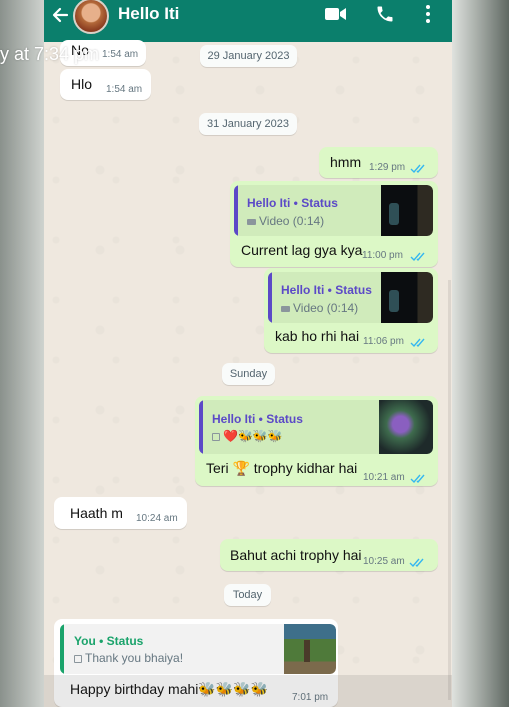 The width and height of the screenshot is (509, 707). I want to click on date-chip: 31 January 2023, so click(248, 124).